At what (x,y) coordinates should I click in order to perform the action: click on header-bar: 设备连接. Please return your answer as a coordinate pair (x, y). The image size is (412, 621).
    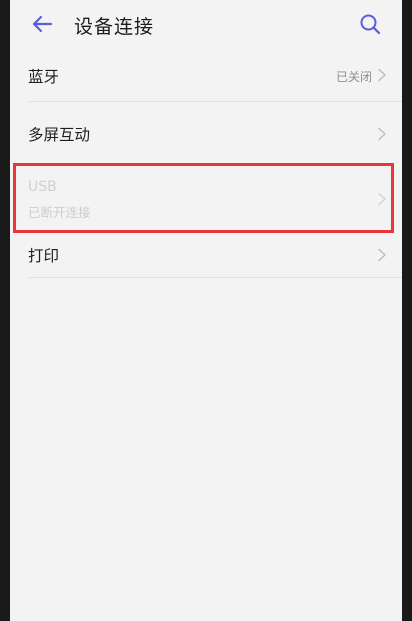
    Looking at the image, I should click on (206, 24).